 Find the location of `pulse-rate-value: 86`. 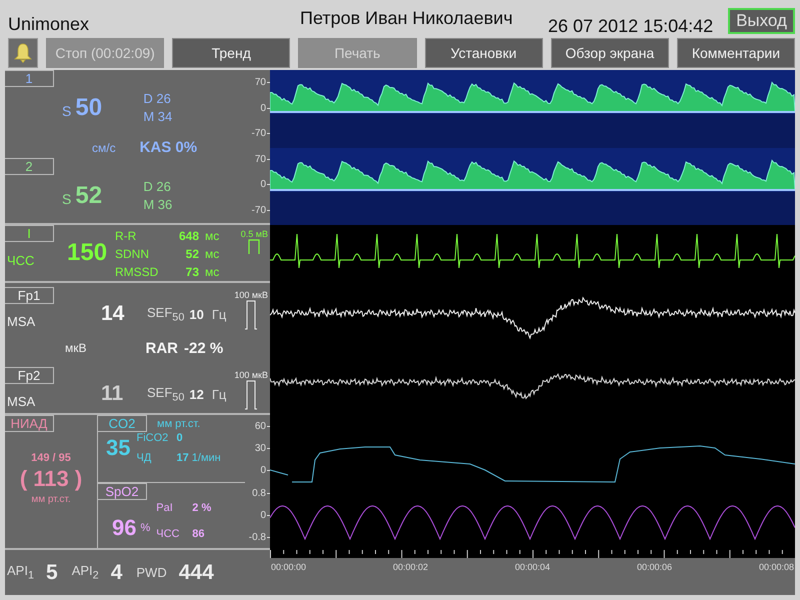

pulse-rate-value: 86 is located at coordinates (199, 534).